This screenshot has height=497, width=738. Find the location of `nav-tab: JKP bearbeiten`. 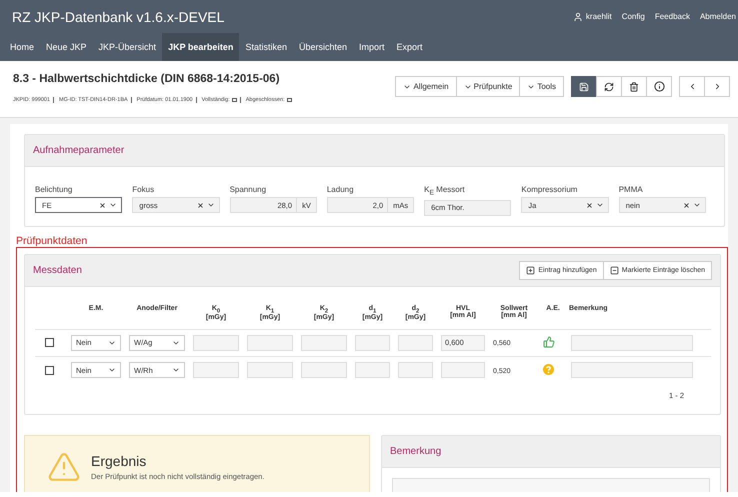

nav-tab: JKP bearbeiten is located at coordinates (201, 47).